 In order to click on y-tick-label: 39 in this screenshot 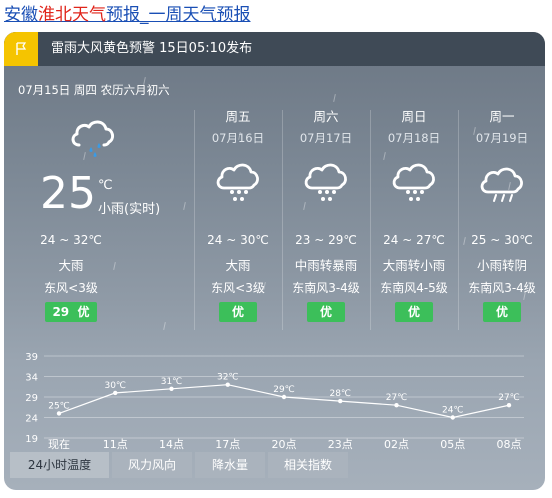, I will do `click(31, 357)`.